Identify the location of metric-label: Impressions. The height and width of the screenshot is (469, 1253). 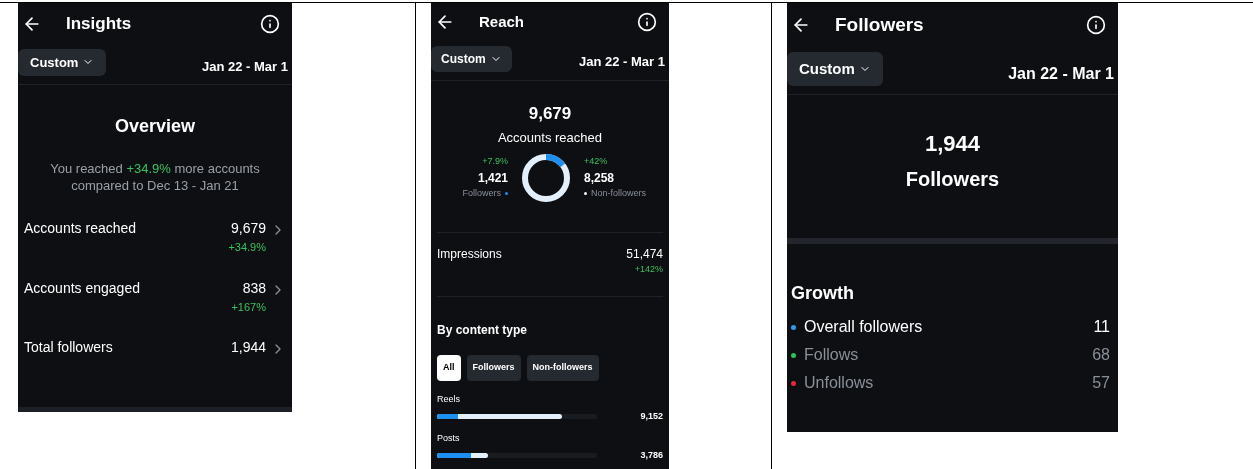
(469, 254).